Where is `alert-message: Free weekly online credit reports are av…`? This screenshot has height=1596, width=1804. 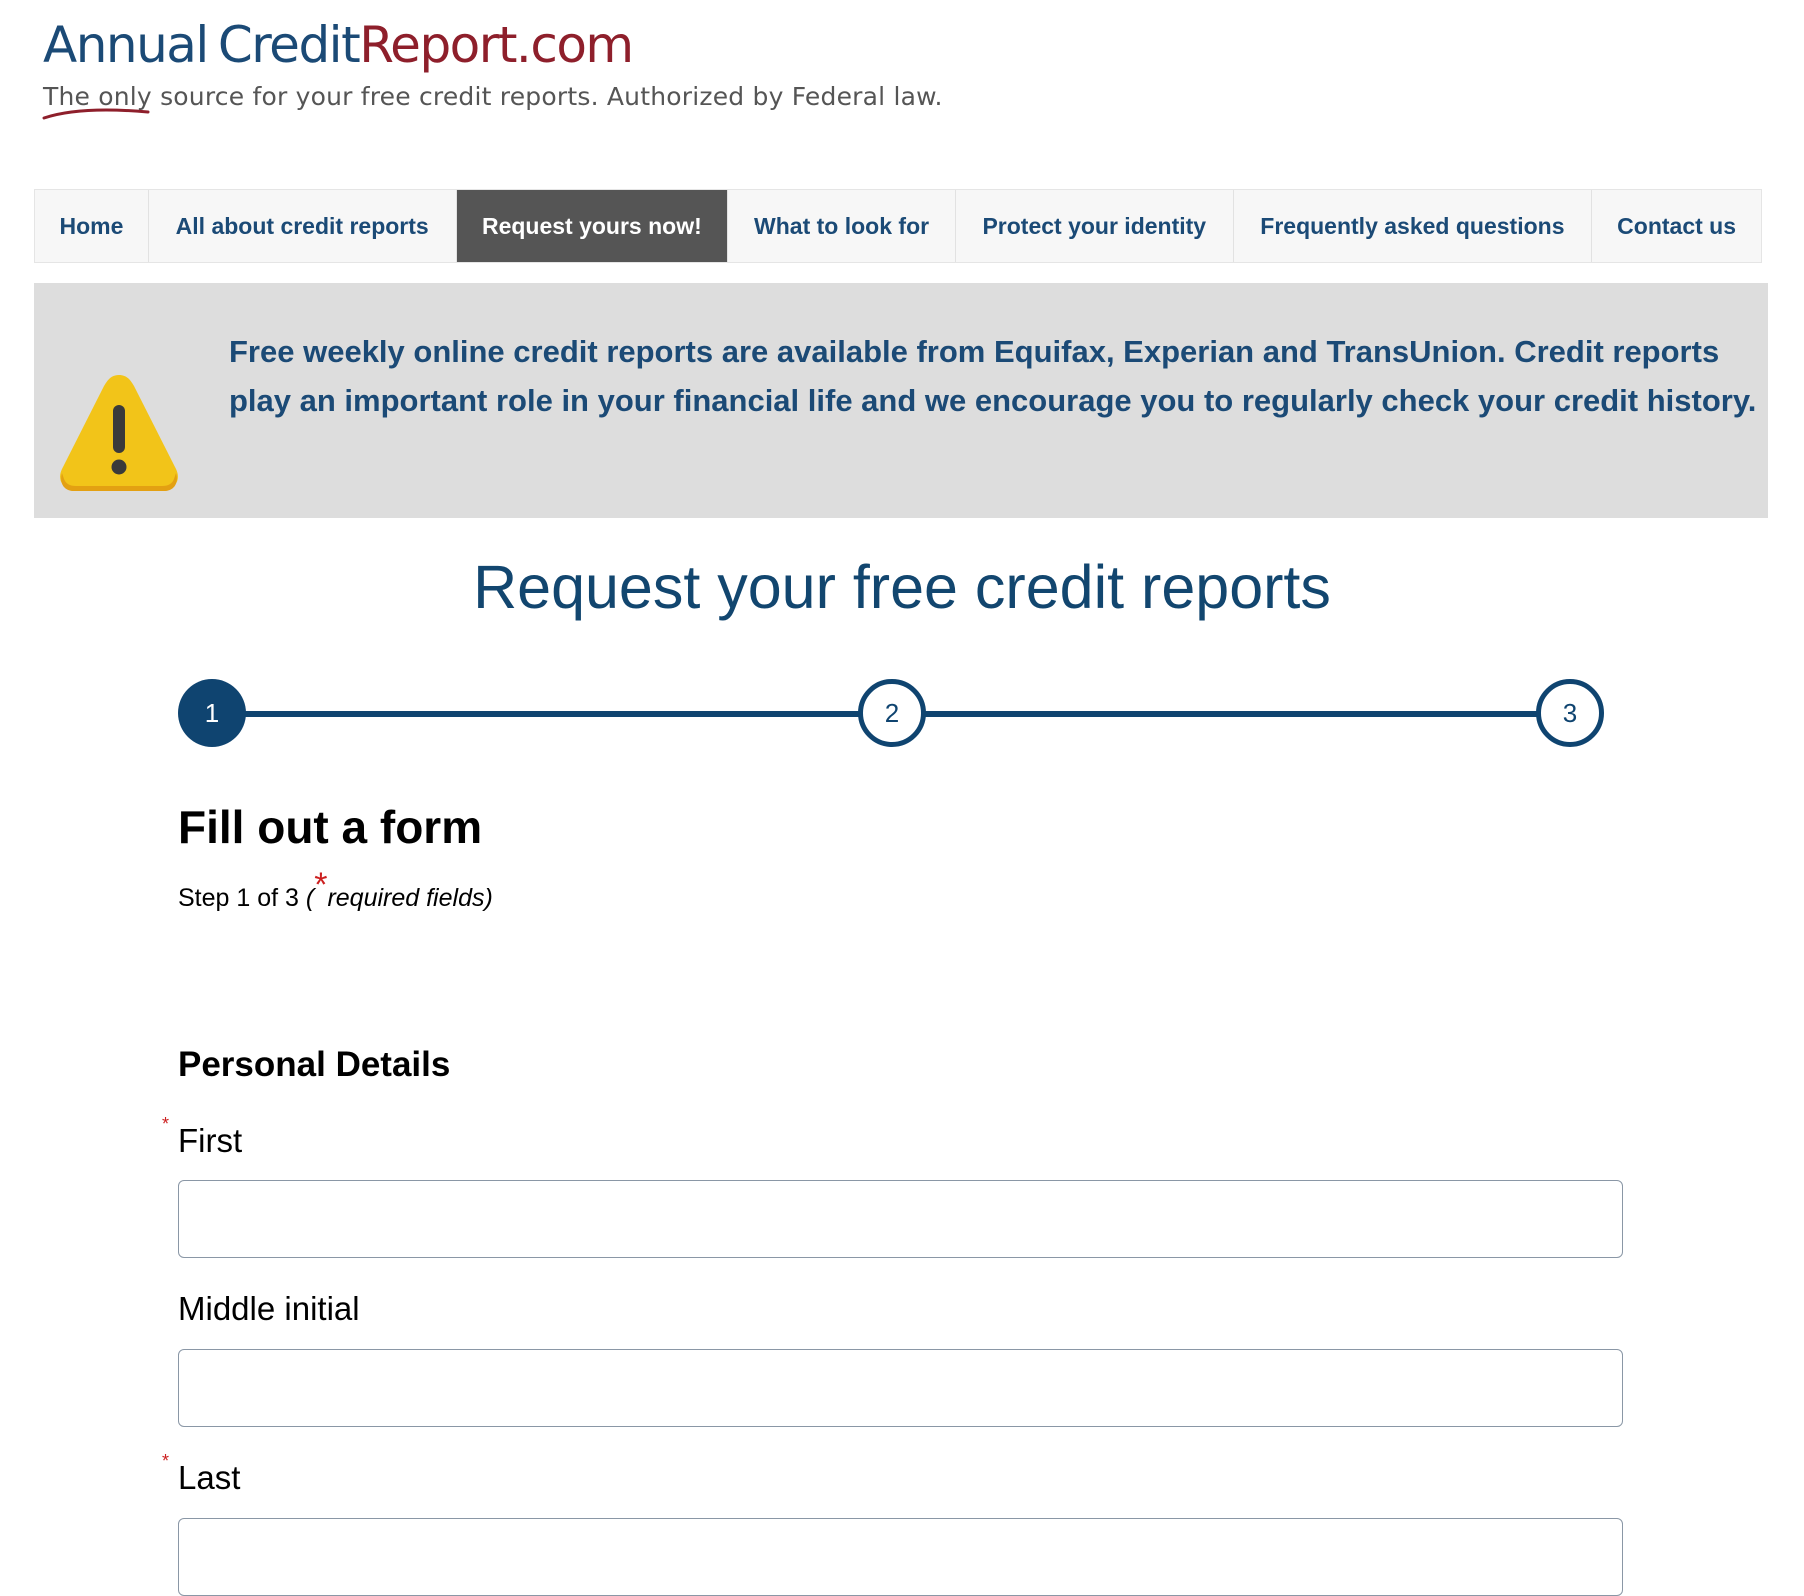
alert-message: Free weekly online credit reports are av… is located at coordinates (993, 376).